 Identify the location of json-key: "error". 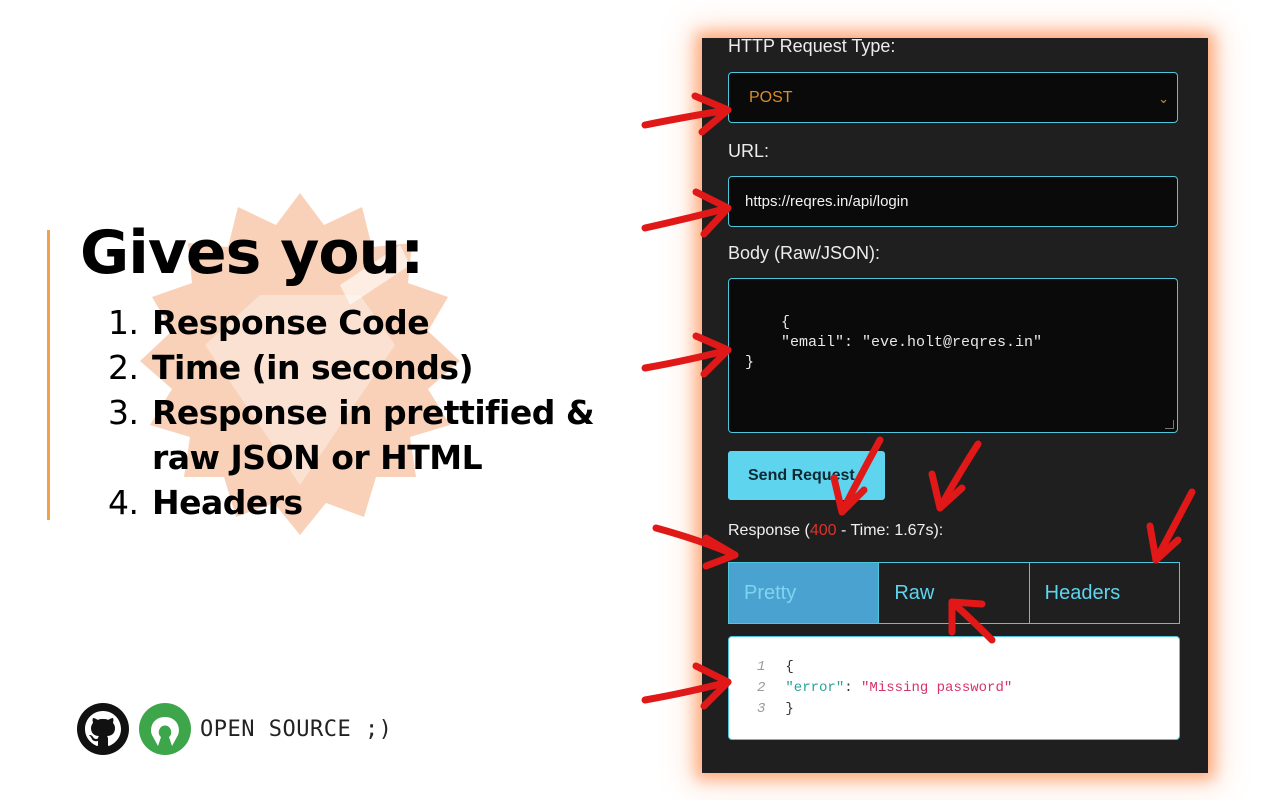
(815, 688).